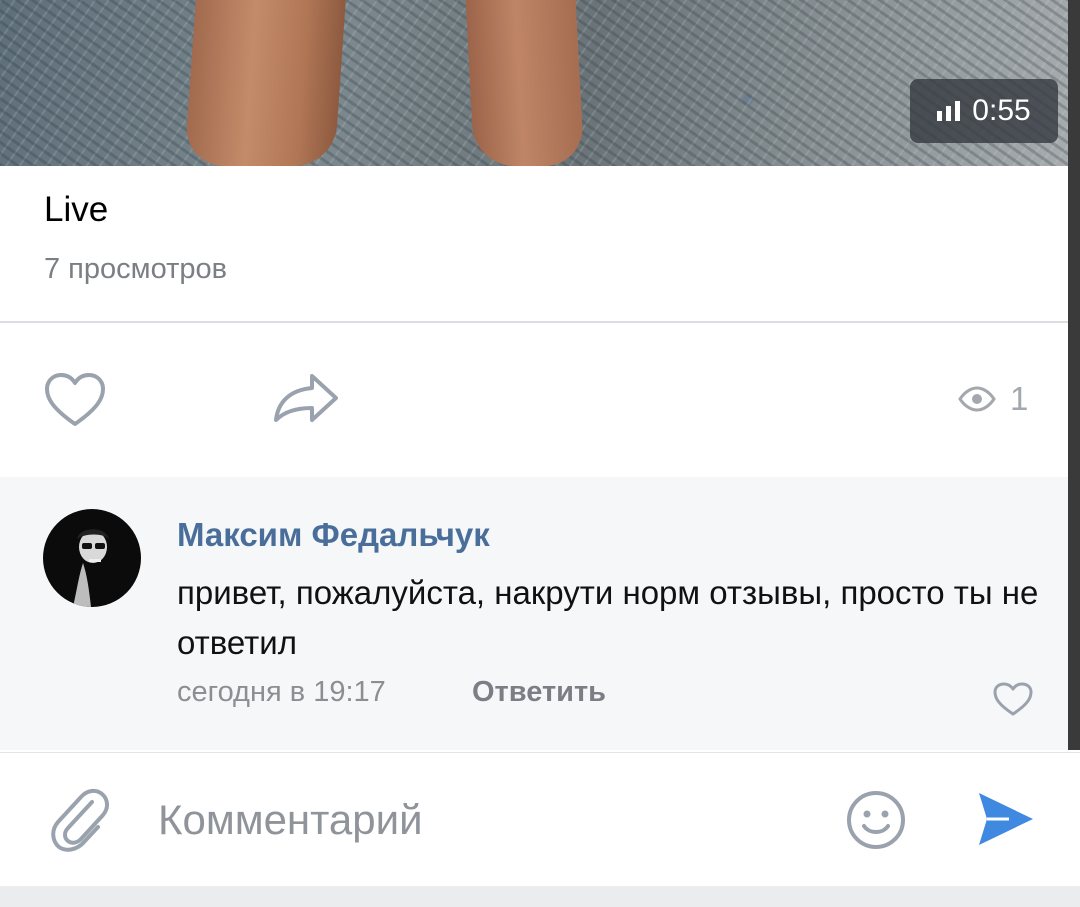 Image resolution: width=1080 pixels, height=907 pixels. I want to click on video-views: 7 просмотров, so click(136, 269).